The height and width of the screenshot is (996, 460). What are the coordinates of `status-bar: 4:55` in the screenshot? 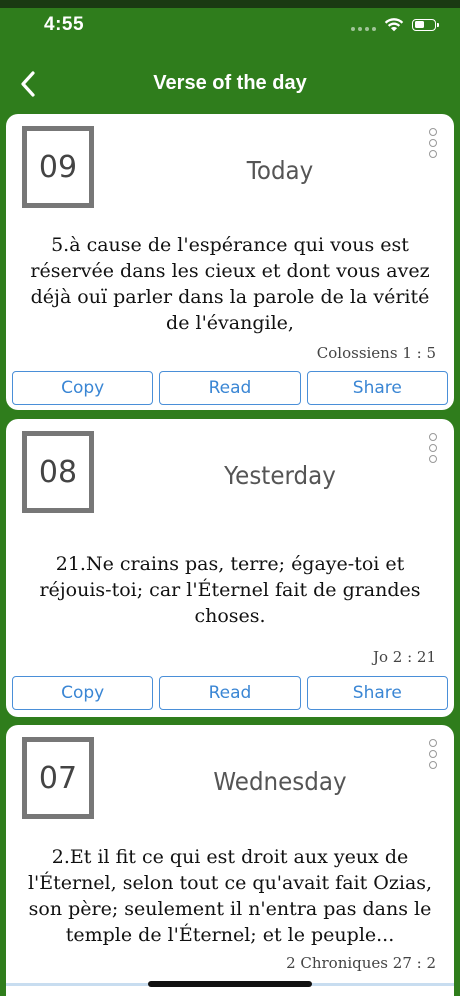 It's located at (230, 26).